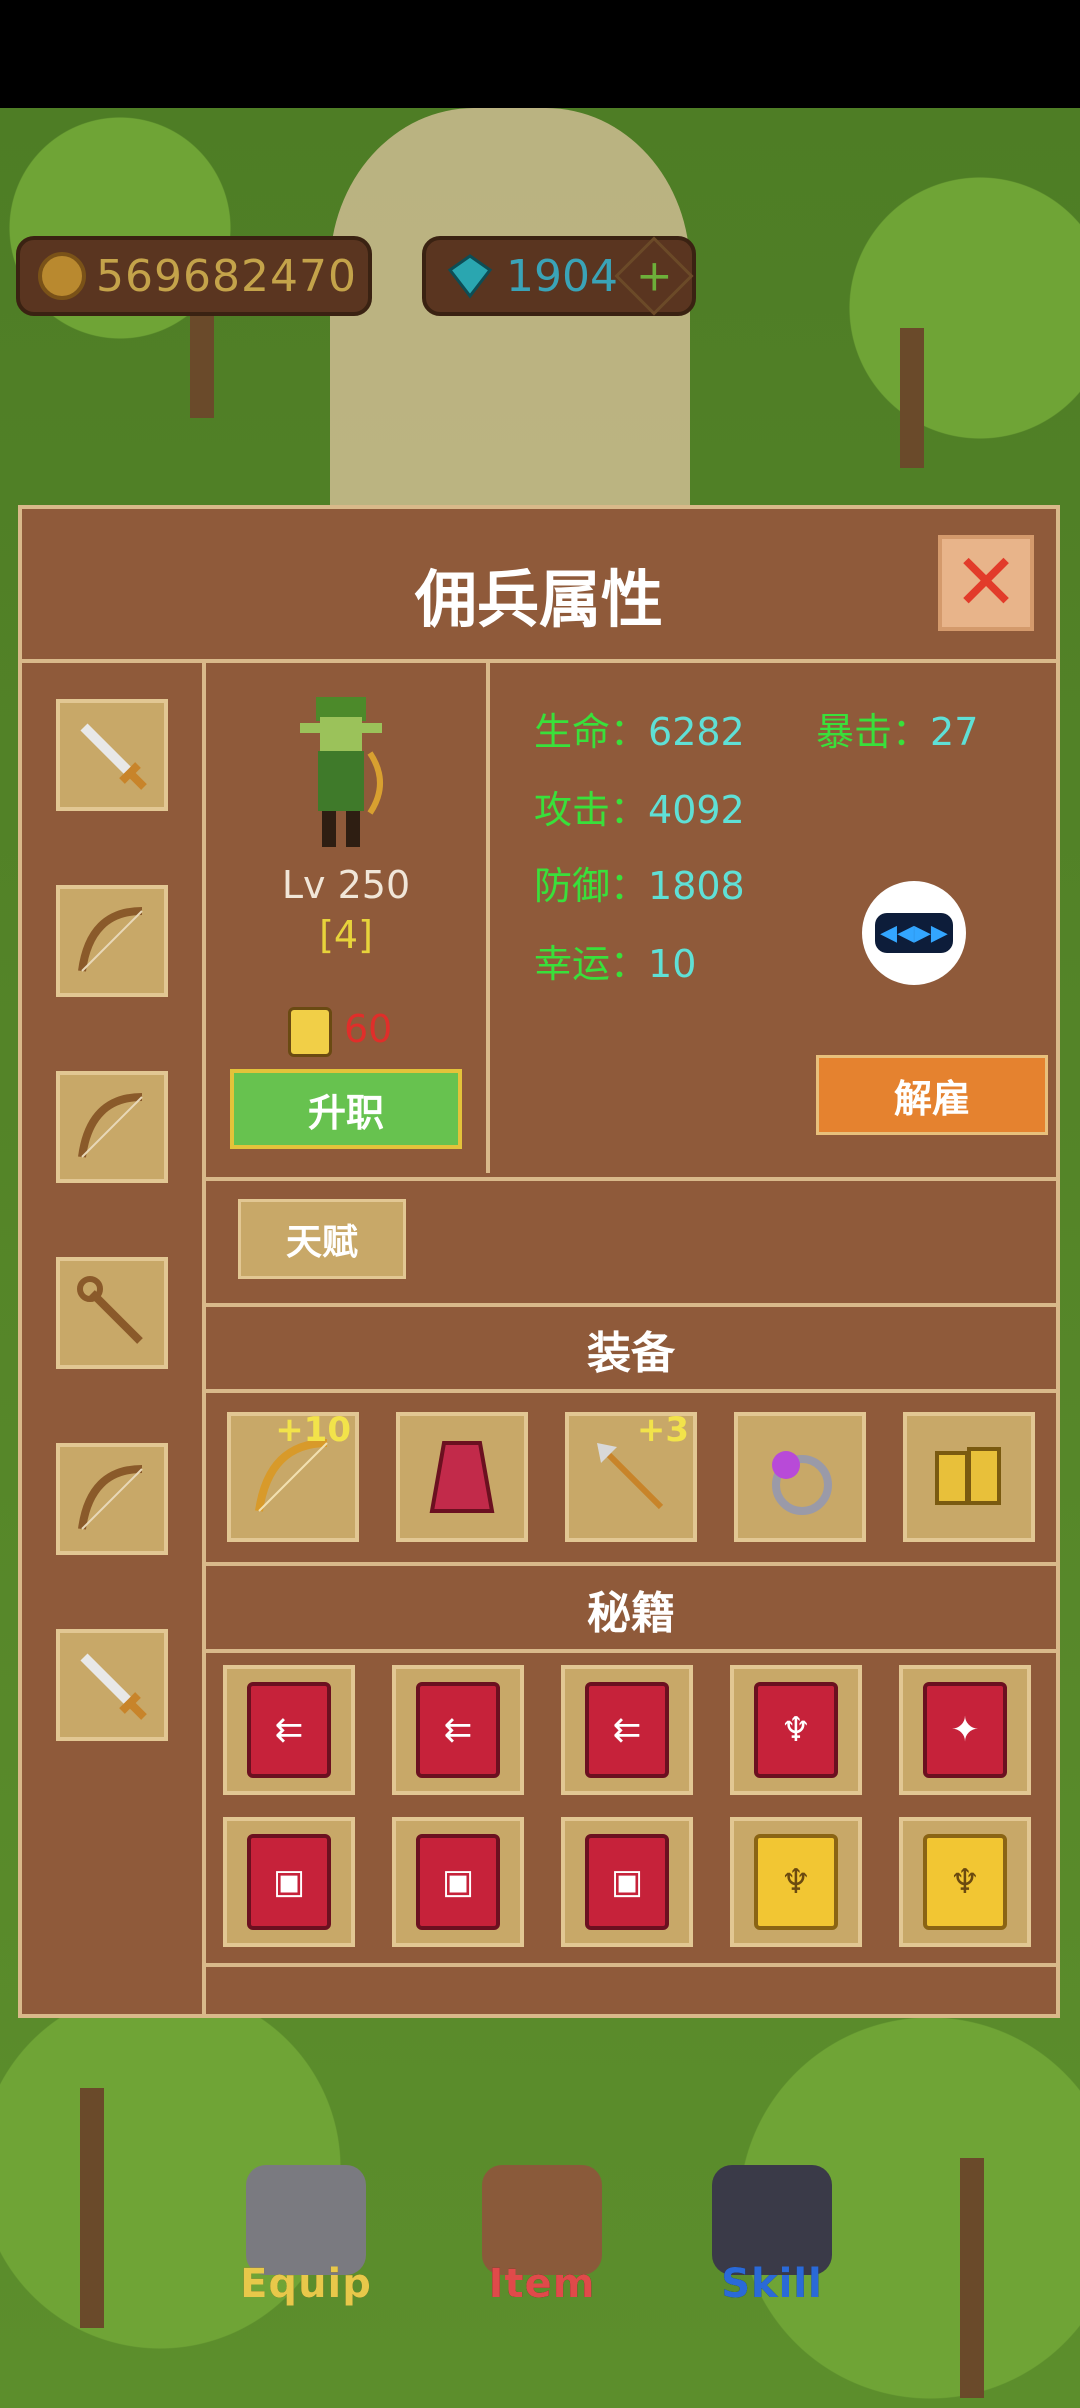  I want to click on stat-luck-label: 幸运：, so click(591, 964).